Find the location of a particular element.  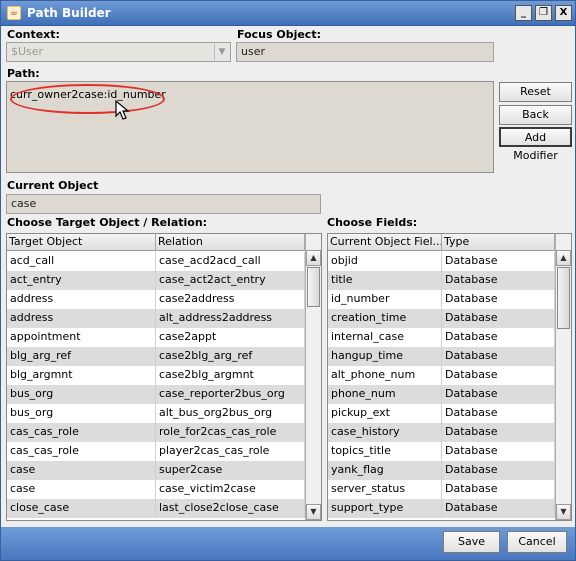

target-table-scrollbar: ▲ ▼ is located at coordinates (313, 377).